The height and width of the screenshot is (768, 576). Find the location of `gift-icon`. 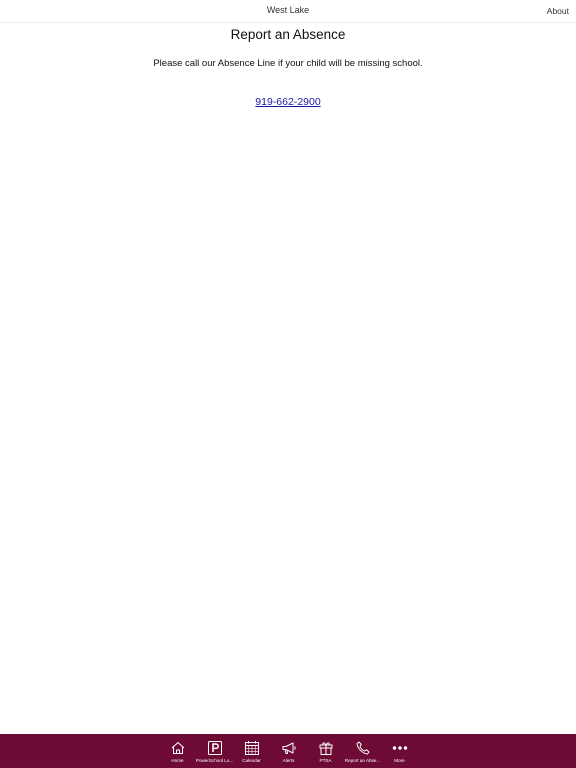

gift-icon is located at coordinates (326, 748).